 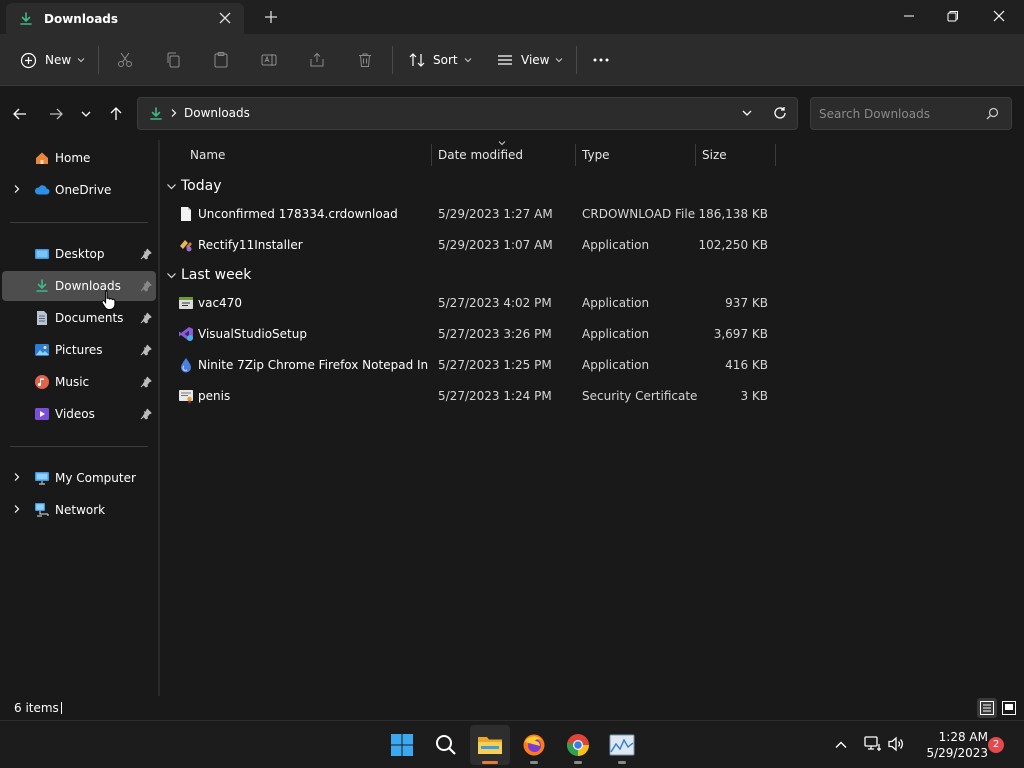 What do you see at coordinates (271, 17) in the screenshot?
I see `new-tab-icon` at bounding box center [271, 17].